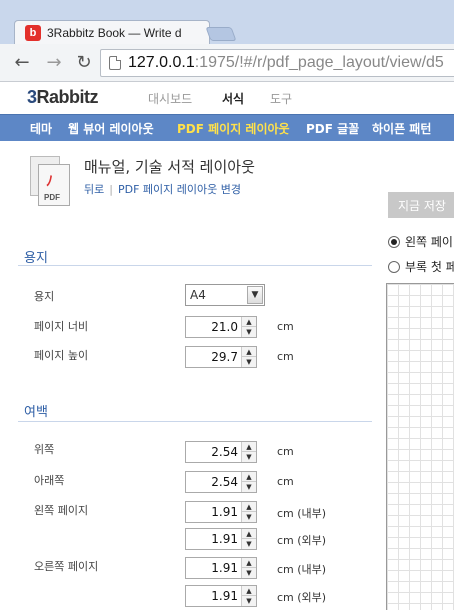 The height and width of the screenshot is (610, 454). I want to click on radio-appendix-label: 부록 첫 페, so click(429, 267).